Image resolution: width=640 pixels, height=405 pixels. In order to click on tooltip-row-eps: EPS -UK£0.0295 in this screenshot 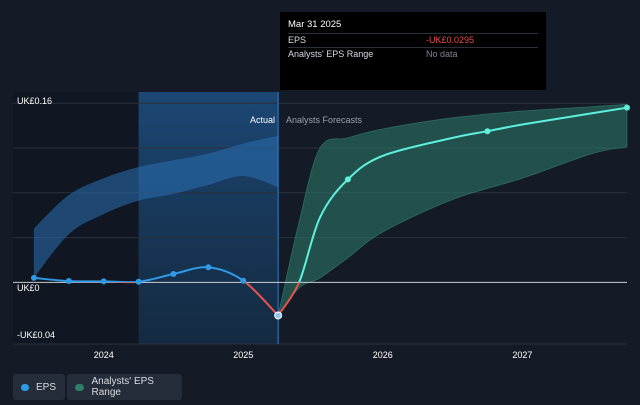, I will do `click(413, 40)`.